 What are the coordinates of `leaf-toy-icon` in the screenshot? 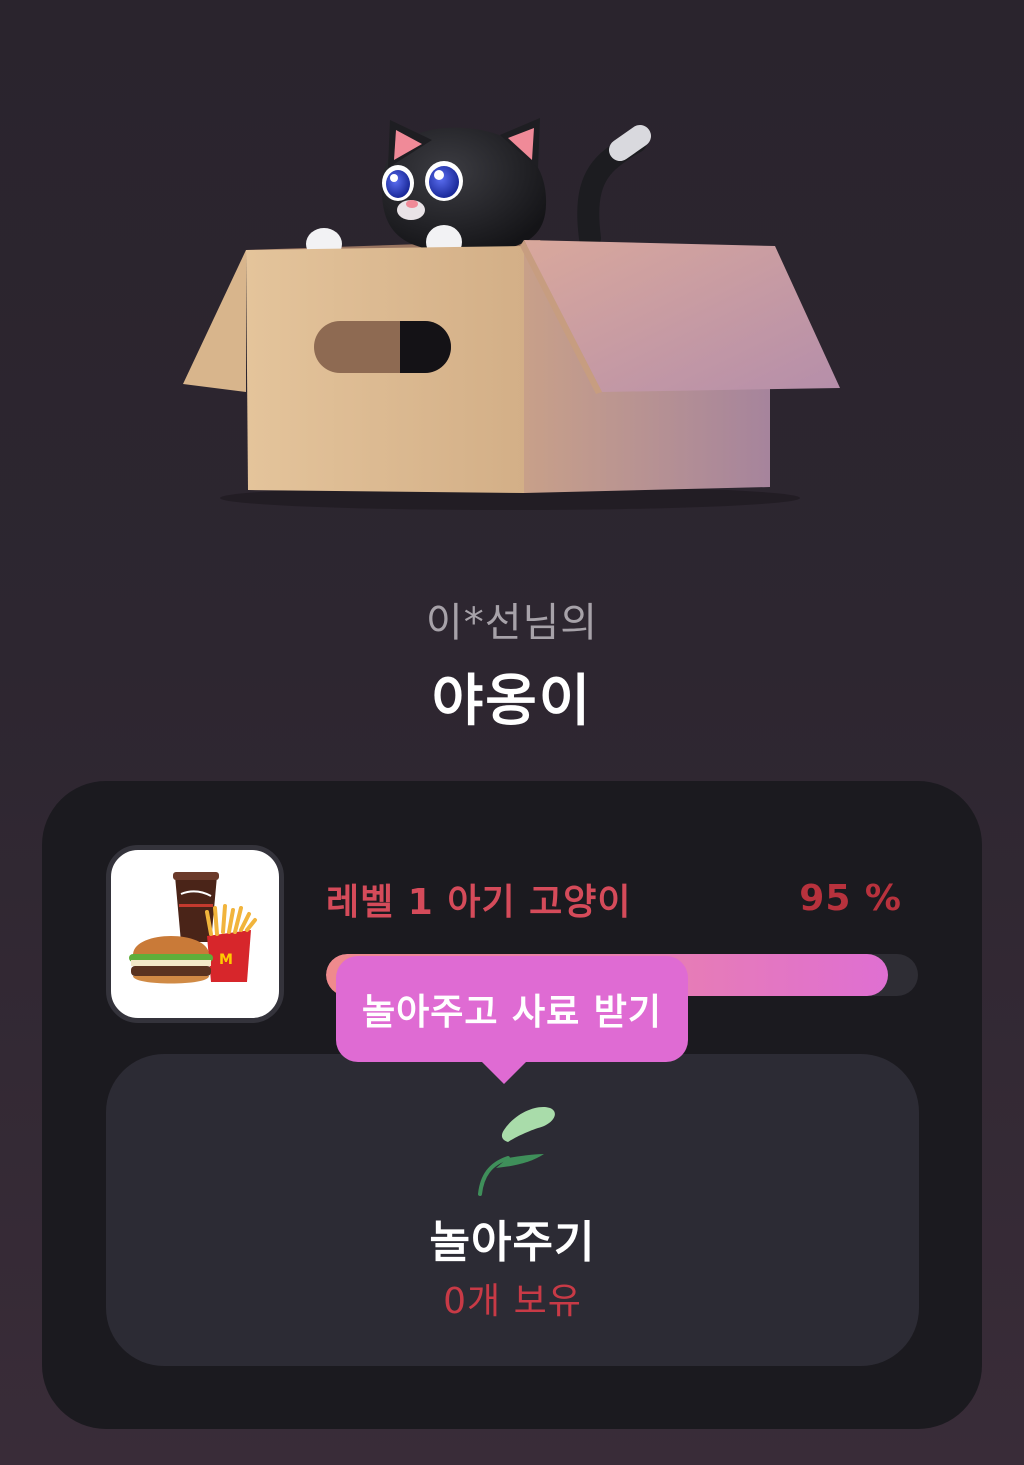 It's located at (516, 1151).